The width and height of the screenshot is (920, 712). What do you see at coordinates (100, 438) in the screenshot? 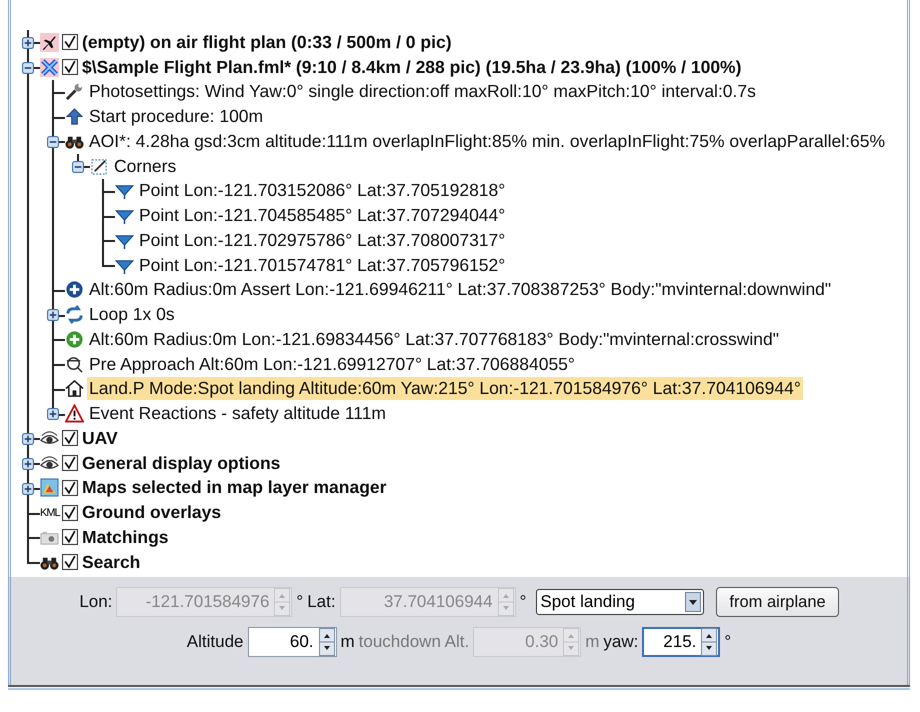
I see `tree-item: UAV` at bounding box center [100, 438].